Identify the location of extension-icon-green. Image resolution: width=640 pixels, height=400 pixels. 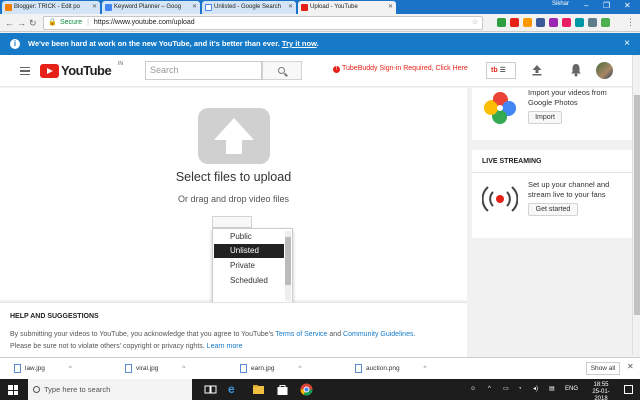
(501, 22).